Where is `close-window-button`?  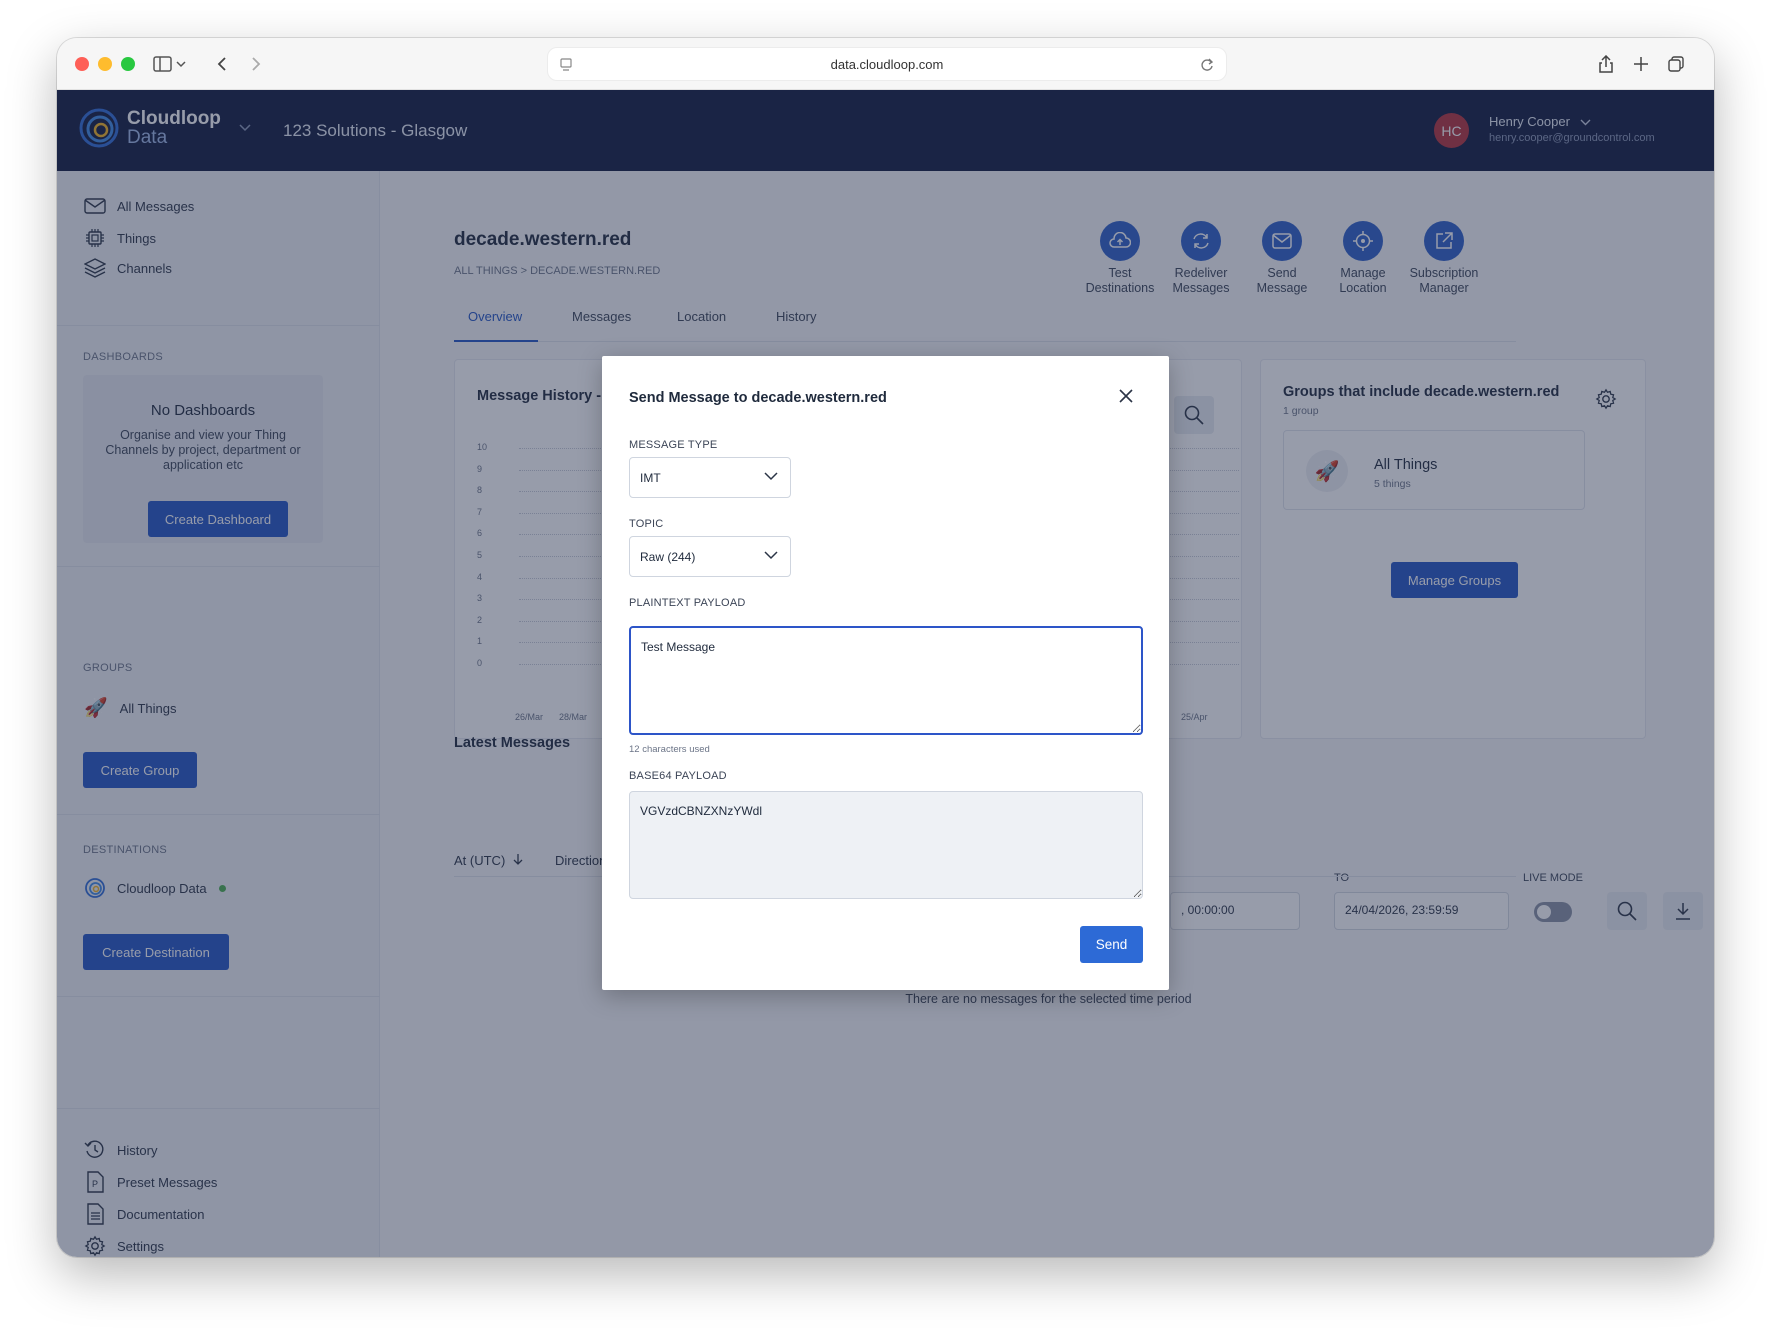 close-window-button is located at coordinates (82, 64).